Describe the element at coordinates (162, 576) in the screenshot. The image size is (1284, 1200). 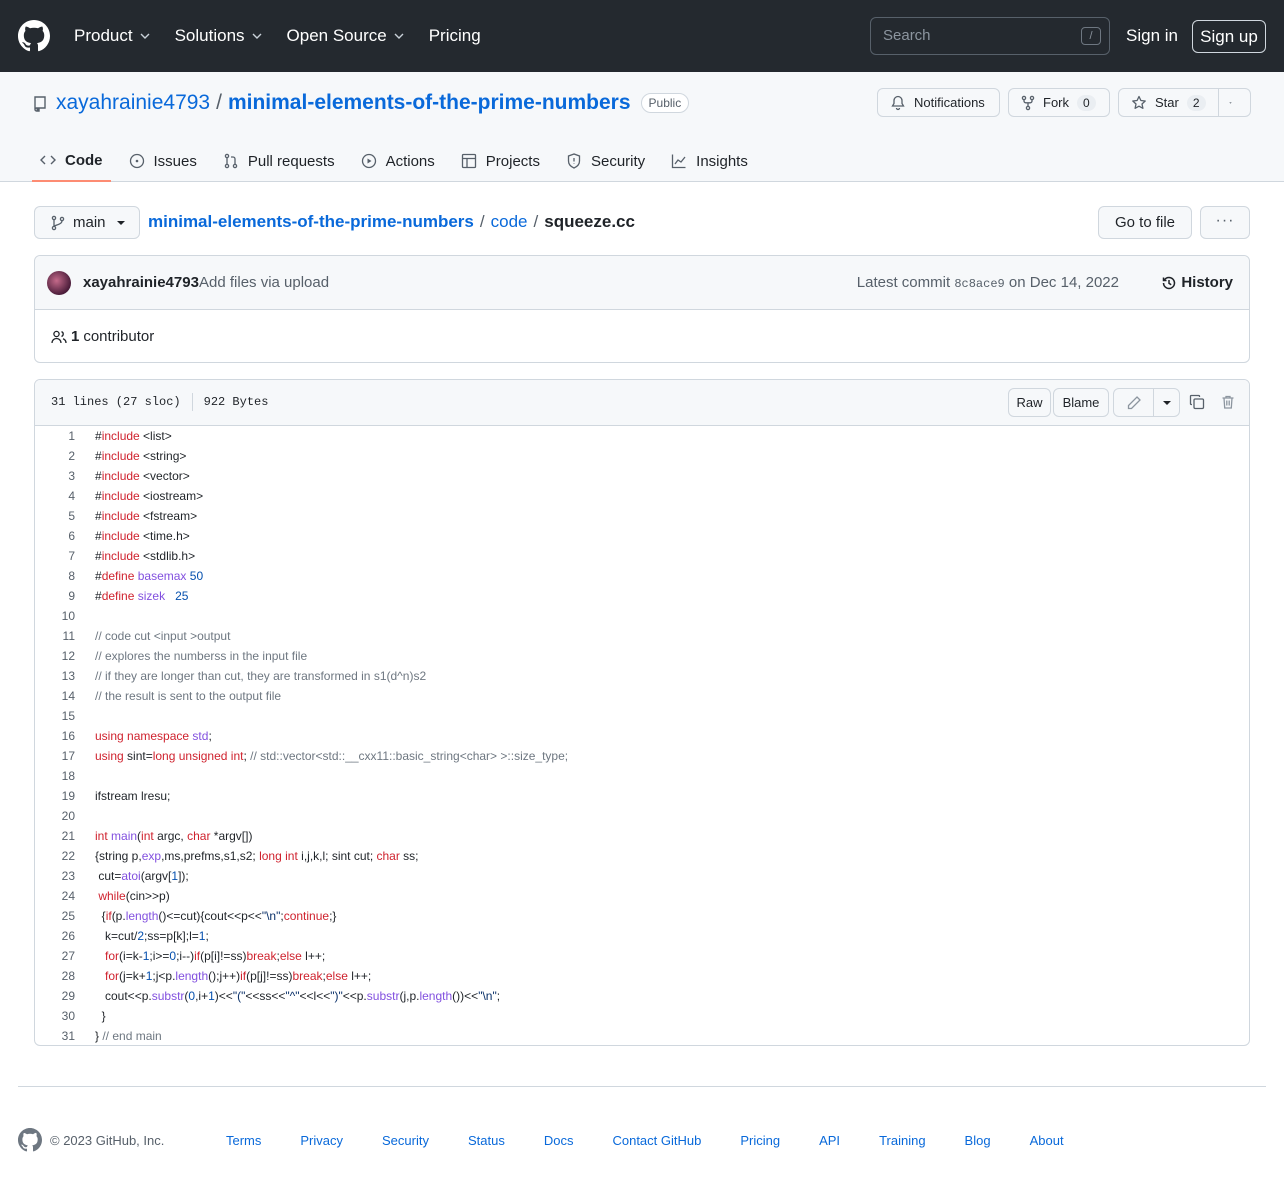
I see `code-token: basemax` at that location.